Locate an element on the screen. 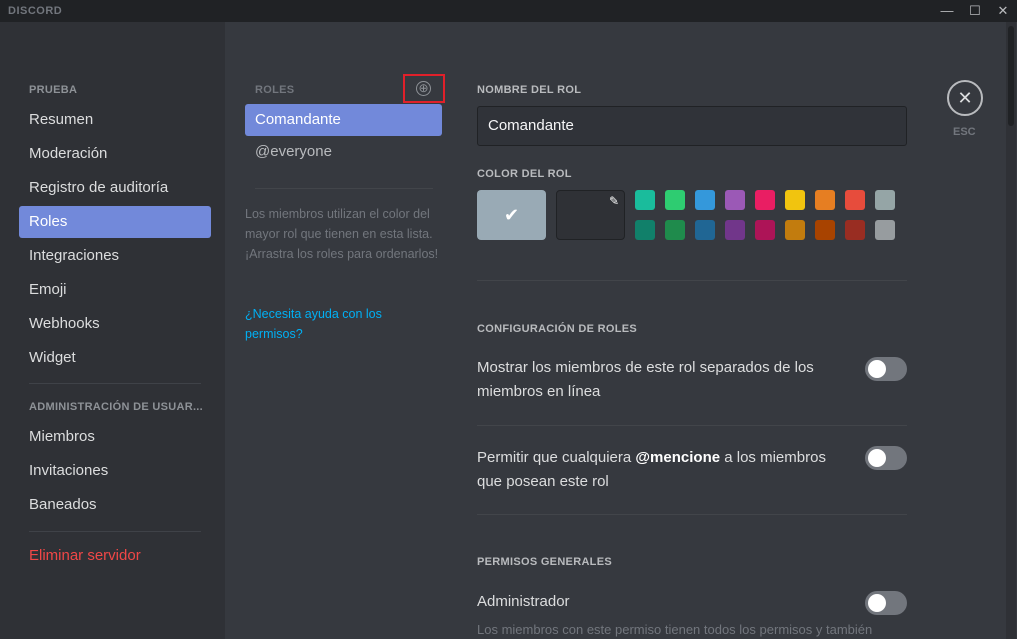 This screenshot has height=639, width=1017. esc-label: ESC is located at coordinates (964, 132).